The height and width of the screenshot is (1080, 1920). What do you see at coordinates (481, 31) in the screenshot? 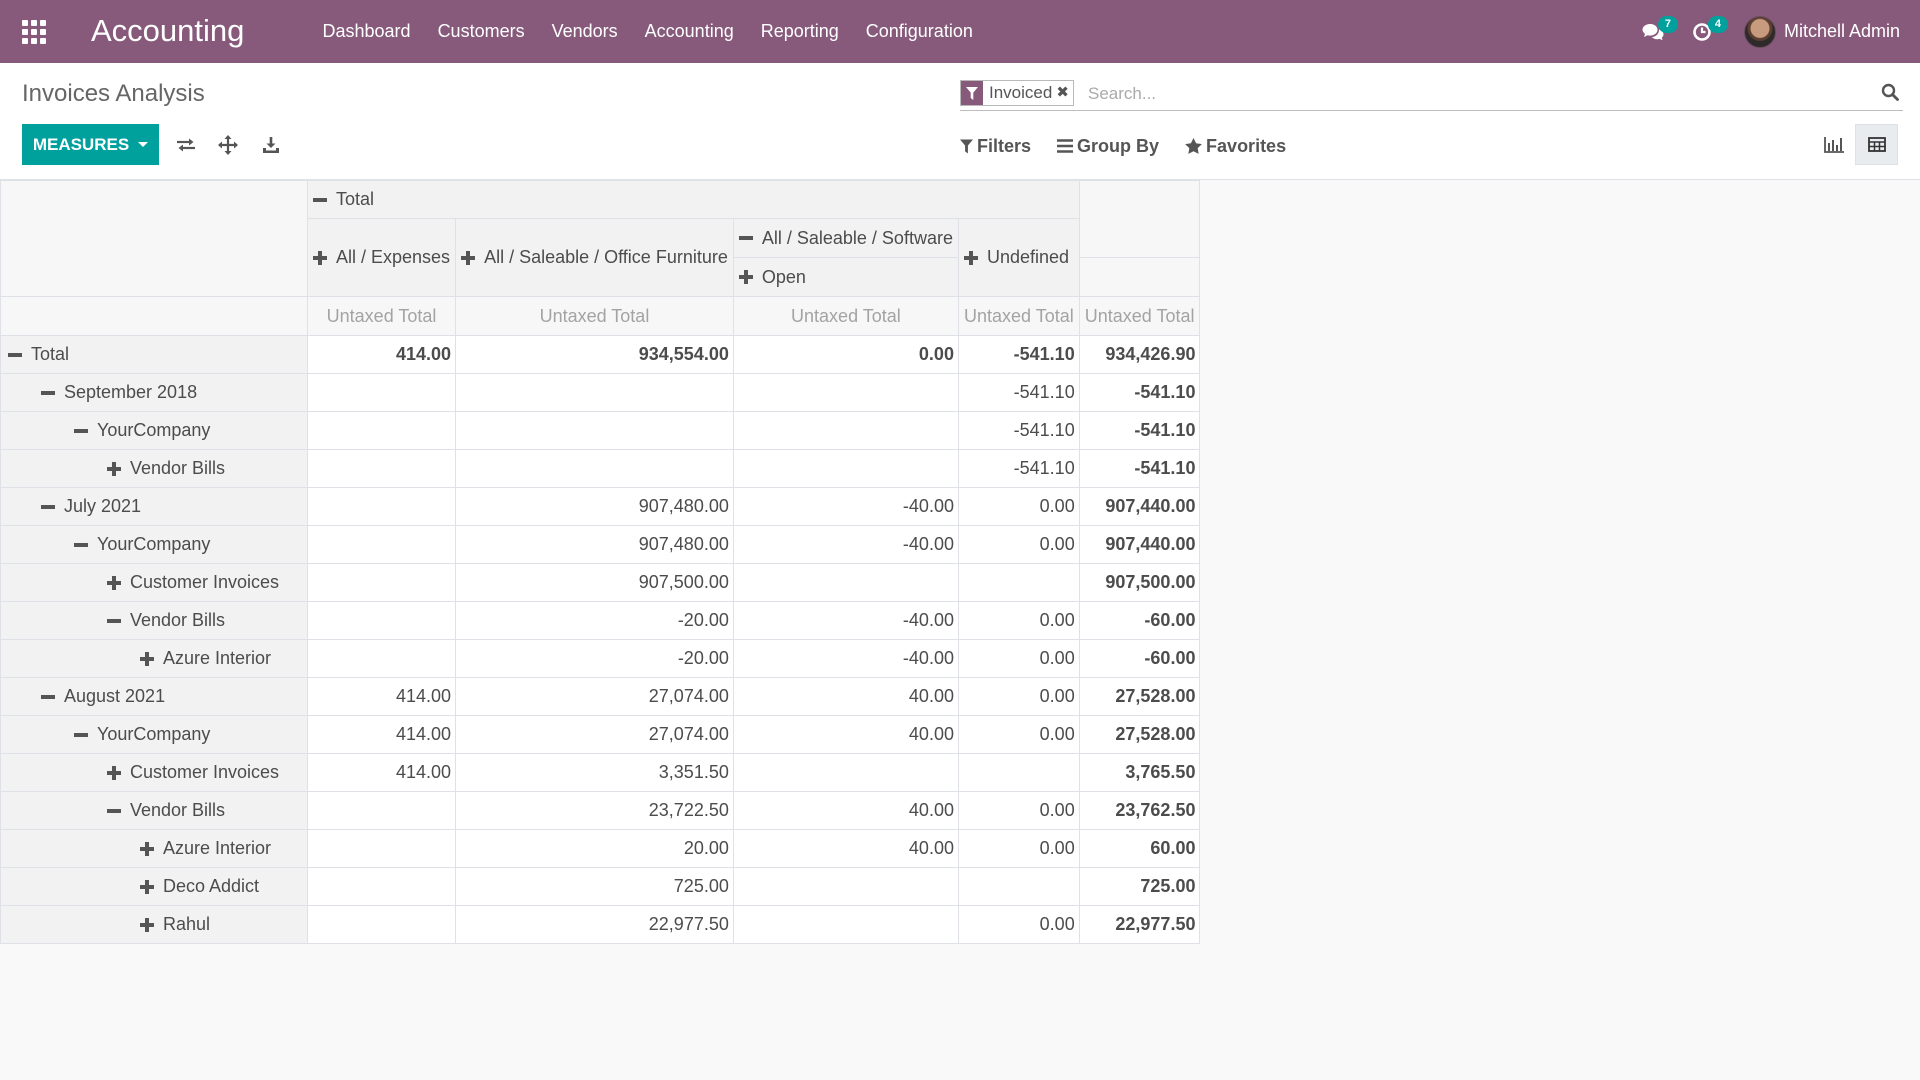
I see `menu-customers: Customers` at bounding box center [481, 31].